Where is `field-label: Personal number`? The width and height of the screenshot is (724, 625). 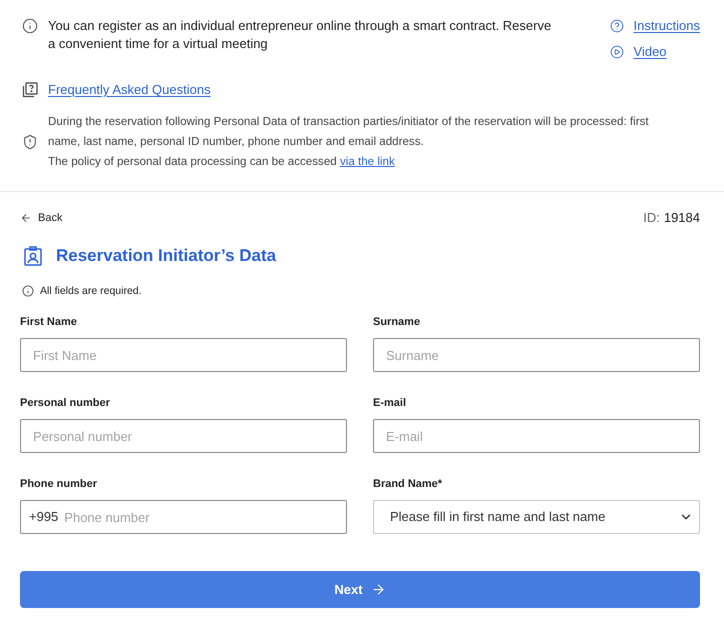
field-label: Personal number is located at coordinates (65, 403).